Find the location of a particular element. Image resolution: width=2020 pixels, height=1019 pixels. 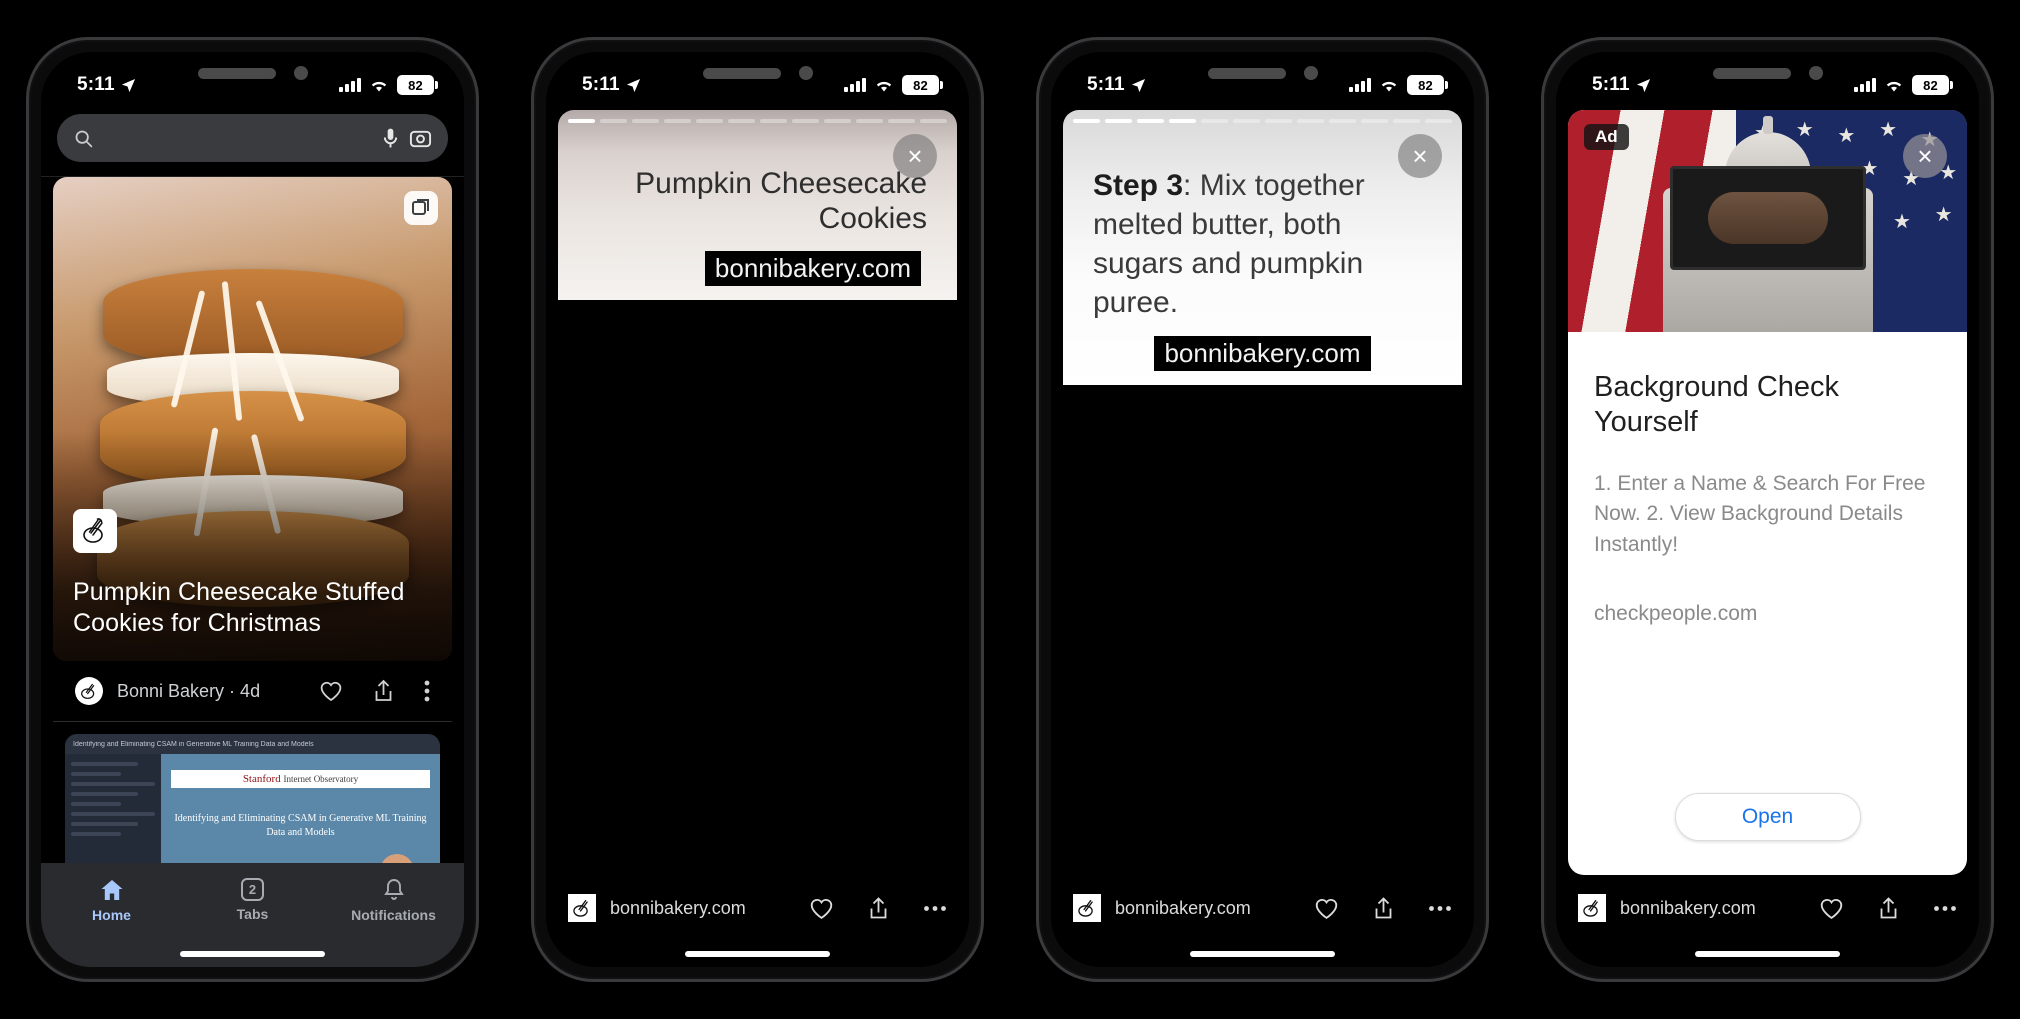

ad-badge: Ad is located at coordinates (1606, 137).